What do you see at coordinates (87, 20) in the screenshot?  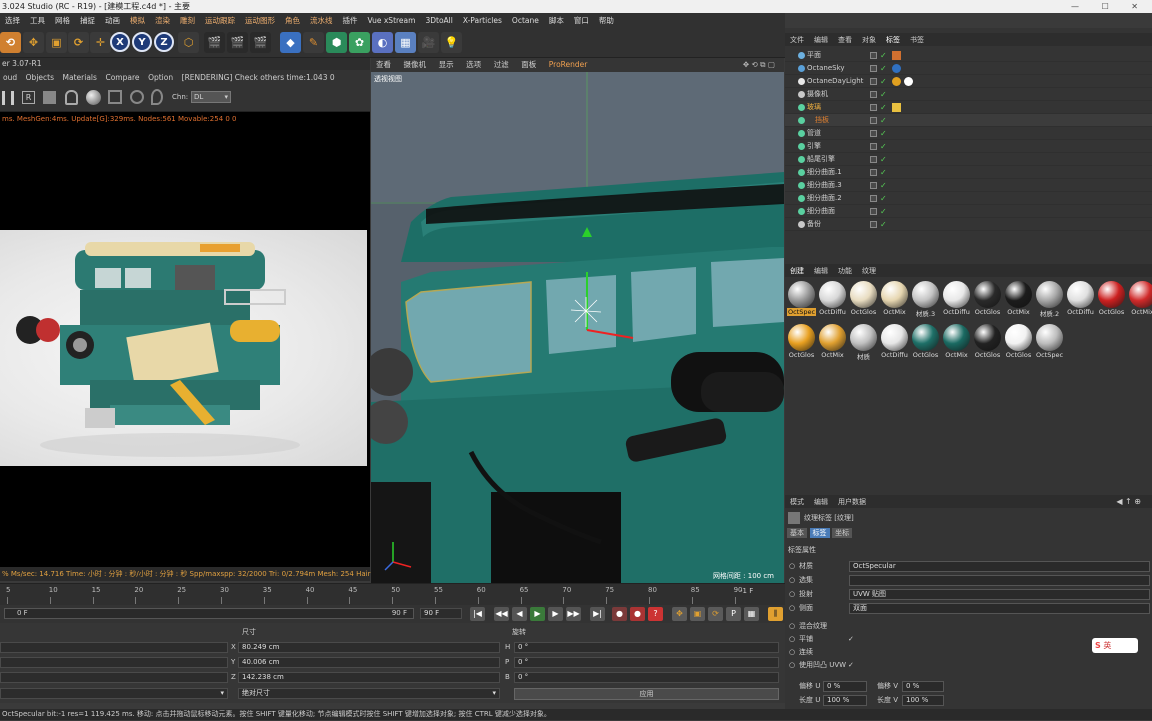 I see `menu-item-3: 捕捉` at bounding box center [87, 20].